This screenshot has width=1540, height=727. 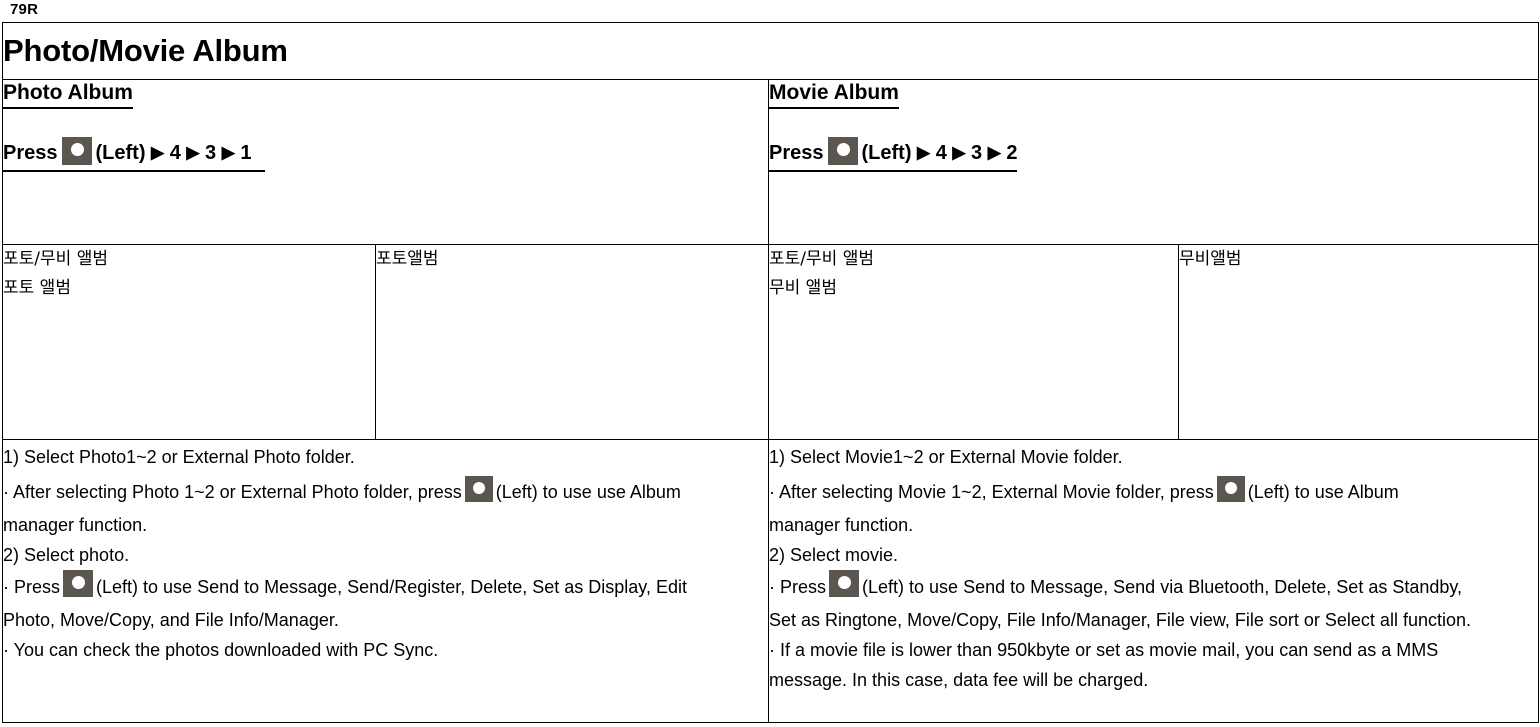 What do you see at coordinates (24, 9) in the screenshot?
I see `page-marker: 79R` at bounding box center [24, 9].